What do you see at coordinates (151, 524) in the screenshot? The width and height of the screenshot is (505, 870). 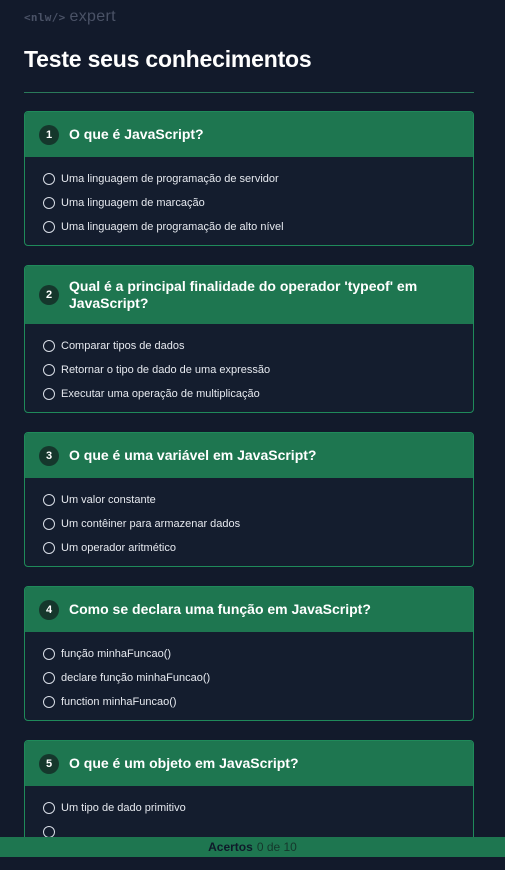 I see `answer-label: Um contêiner para armazenar dados` at bounding box center [151, 524].